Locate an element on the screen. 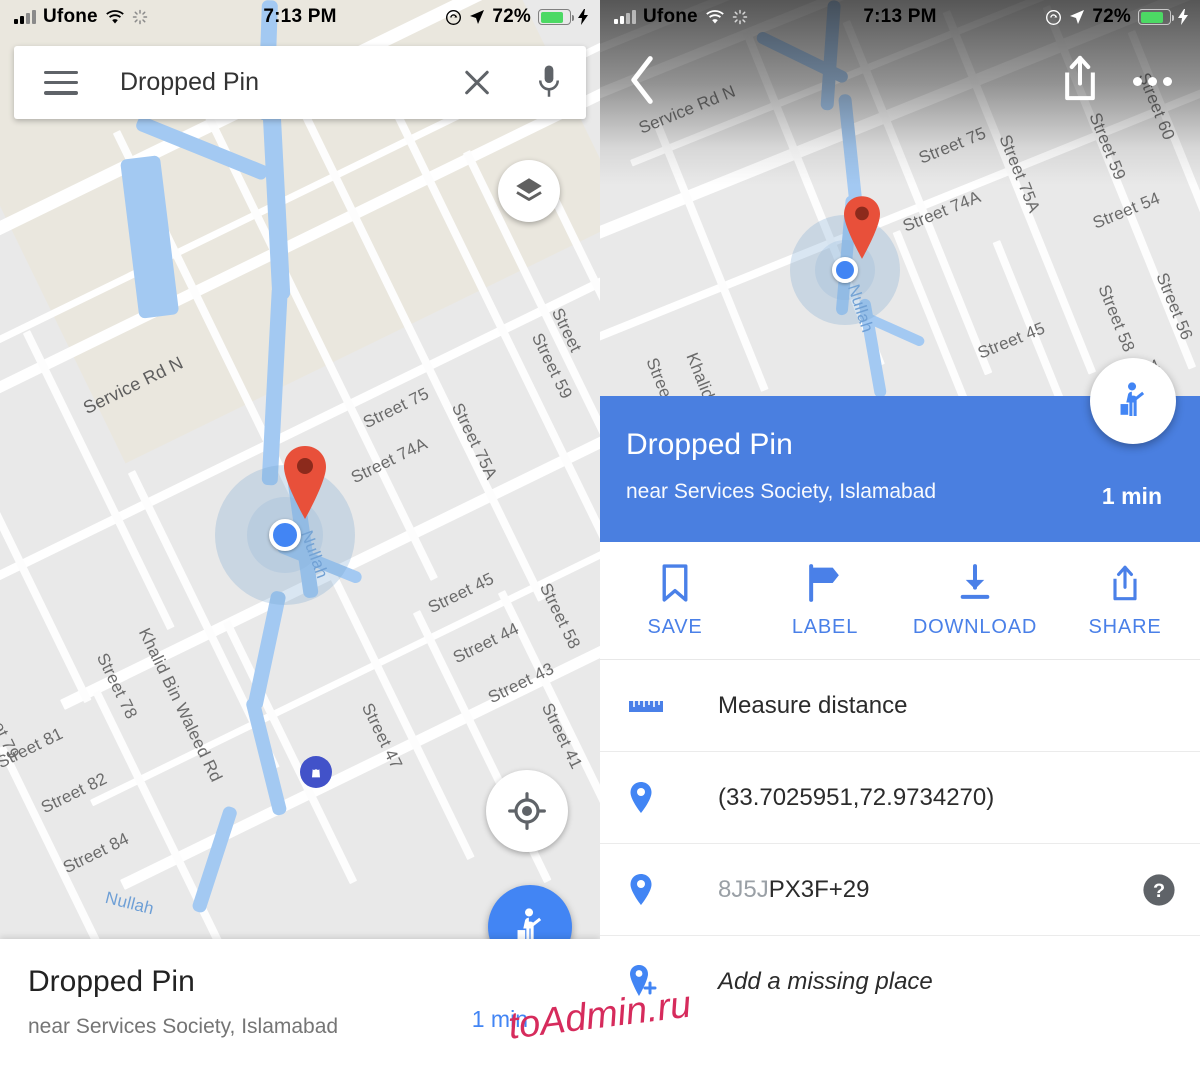  action-label: LABEL is located at coordinates (825, 626).